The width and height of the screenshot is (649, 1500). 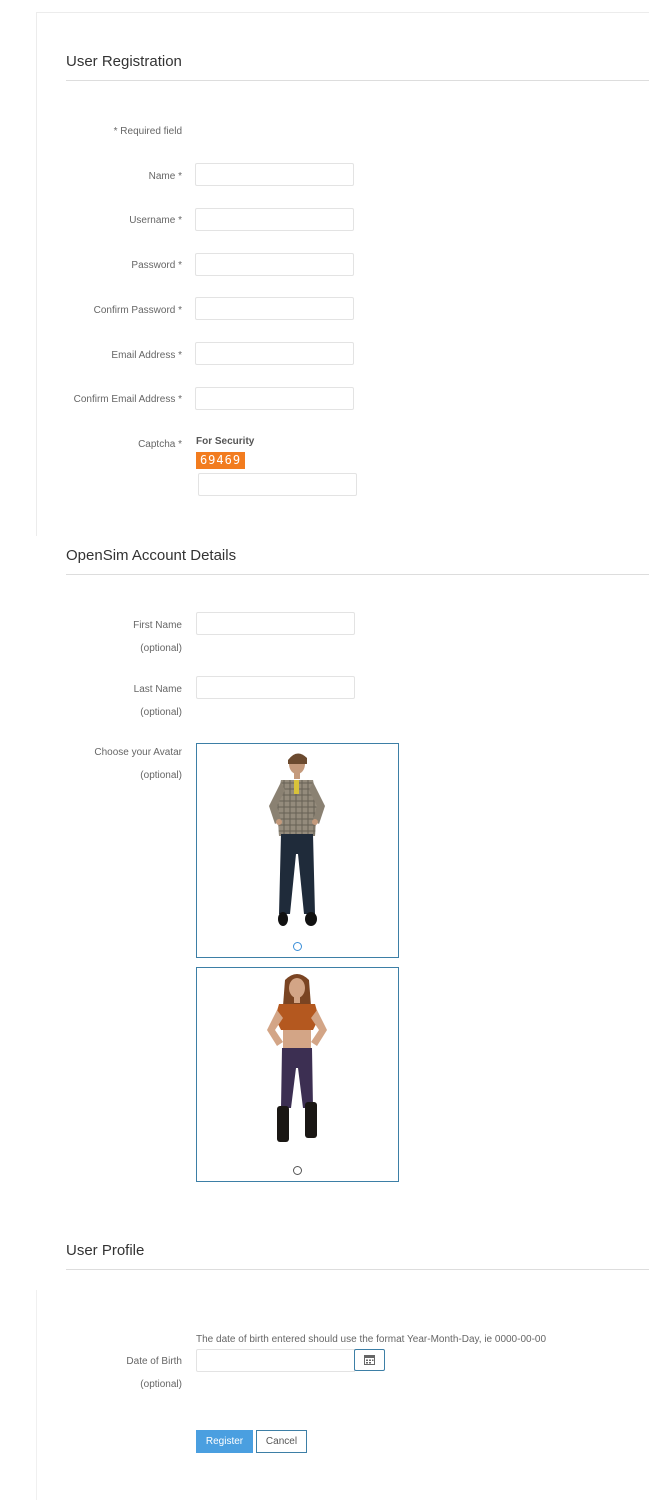 I want to click on dob-label: Date of Birth, so click(x=154, y=1361).